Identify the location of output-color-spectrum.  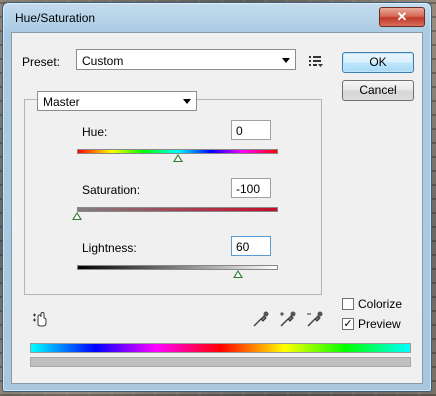
(220, 362).